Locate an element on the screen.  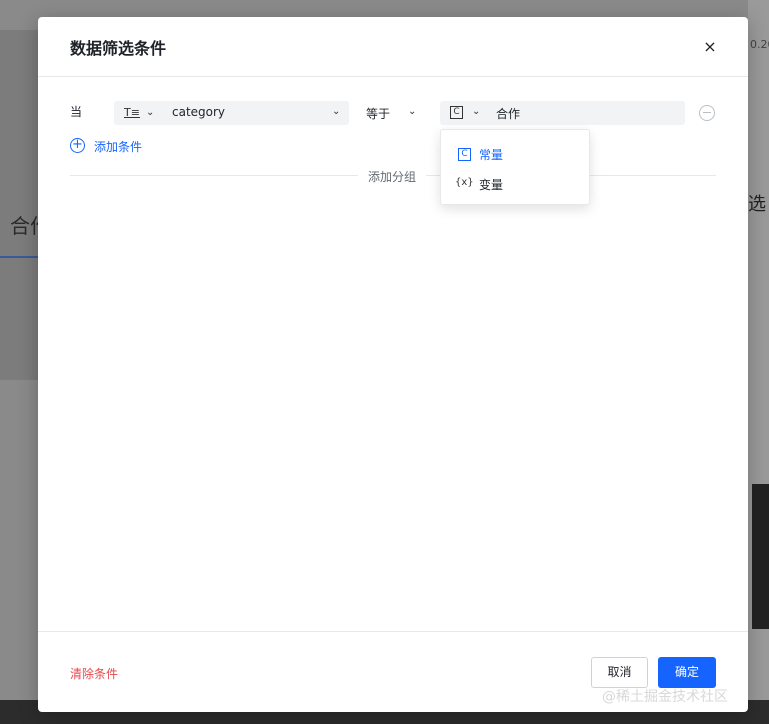
add-condition-label: 添加条件 is located at coordinates (118, 147).